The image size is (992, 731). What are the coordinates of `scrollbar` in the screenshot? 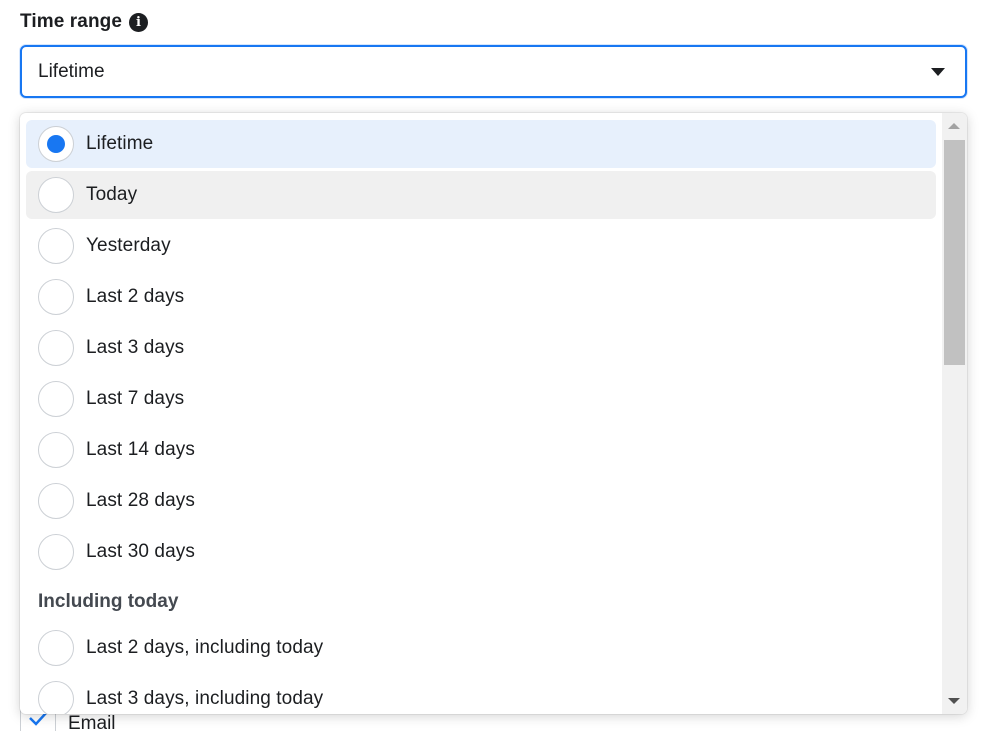 It's located at (954, 413).